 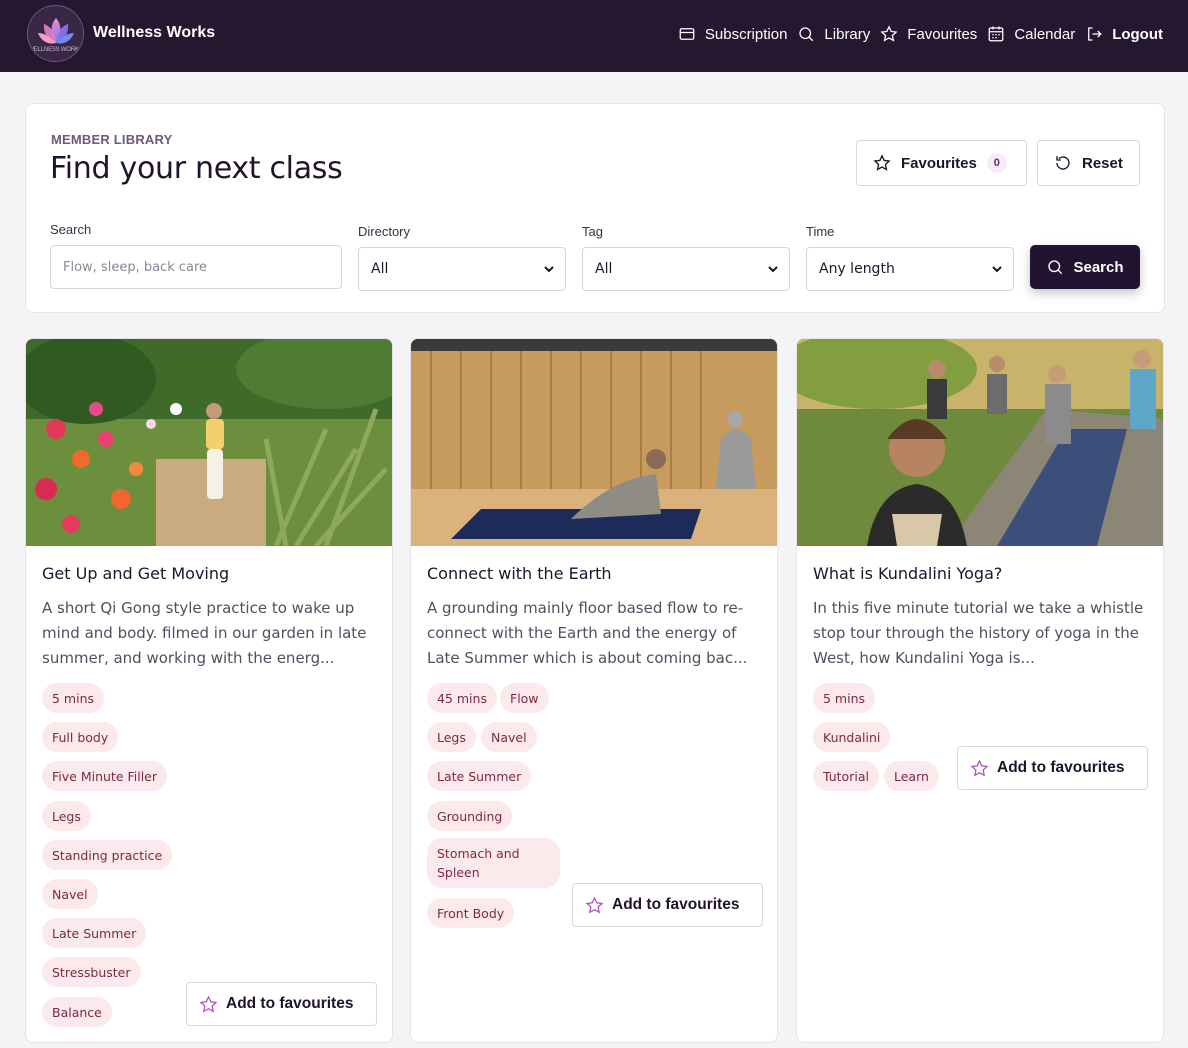 What do you see at coordinates (384, 231) in the screenshot?
I see `directory-label: Directory` at bounding box center [384, 231].